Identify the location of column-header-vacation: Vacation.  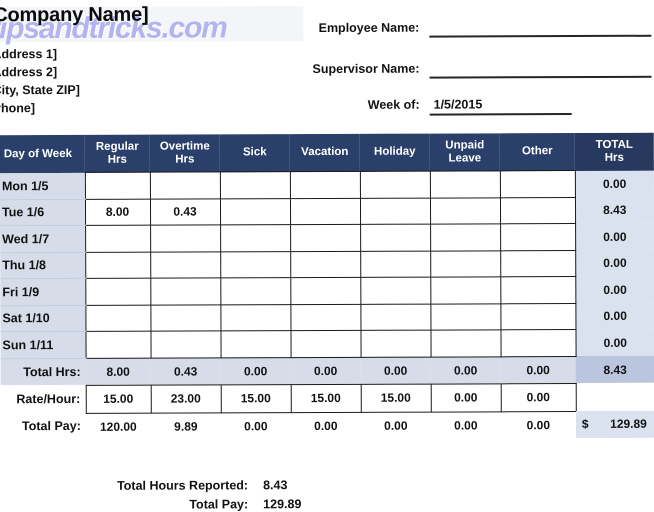
(324, 152).